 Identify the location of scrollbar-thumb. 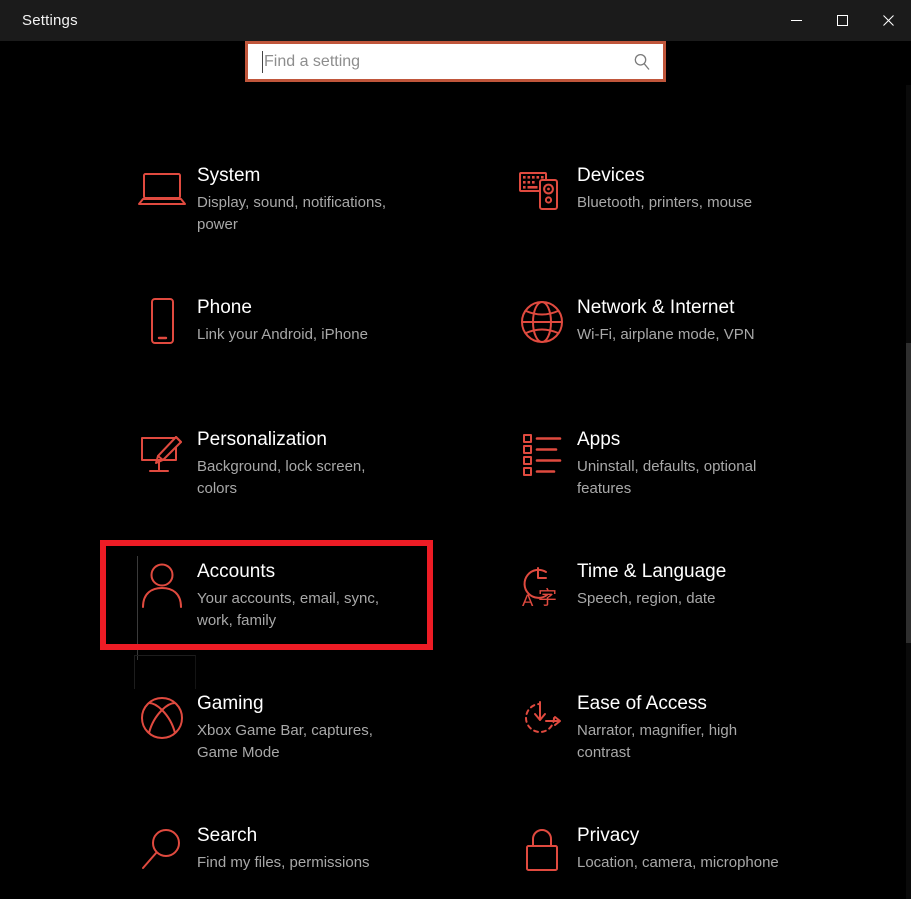
(908, 493).